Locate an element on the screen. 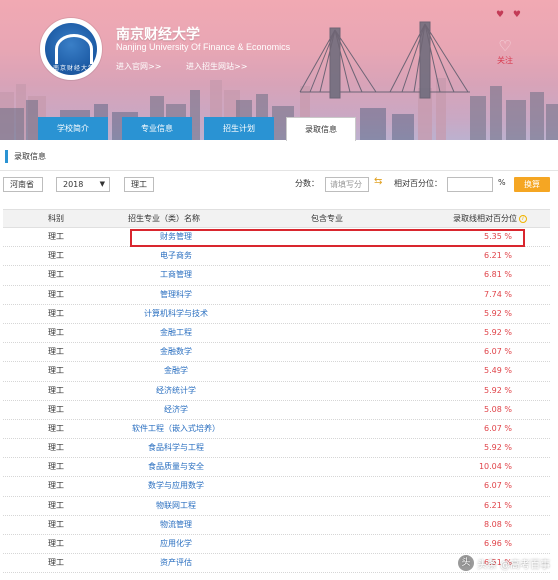 The image size is (558, 580). tab-enrollment-plan: 招生计划 is located at coordinates (239, 128).